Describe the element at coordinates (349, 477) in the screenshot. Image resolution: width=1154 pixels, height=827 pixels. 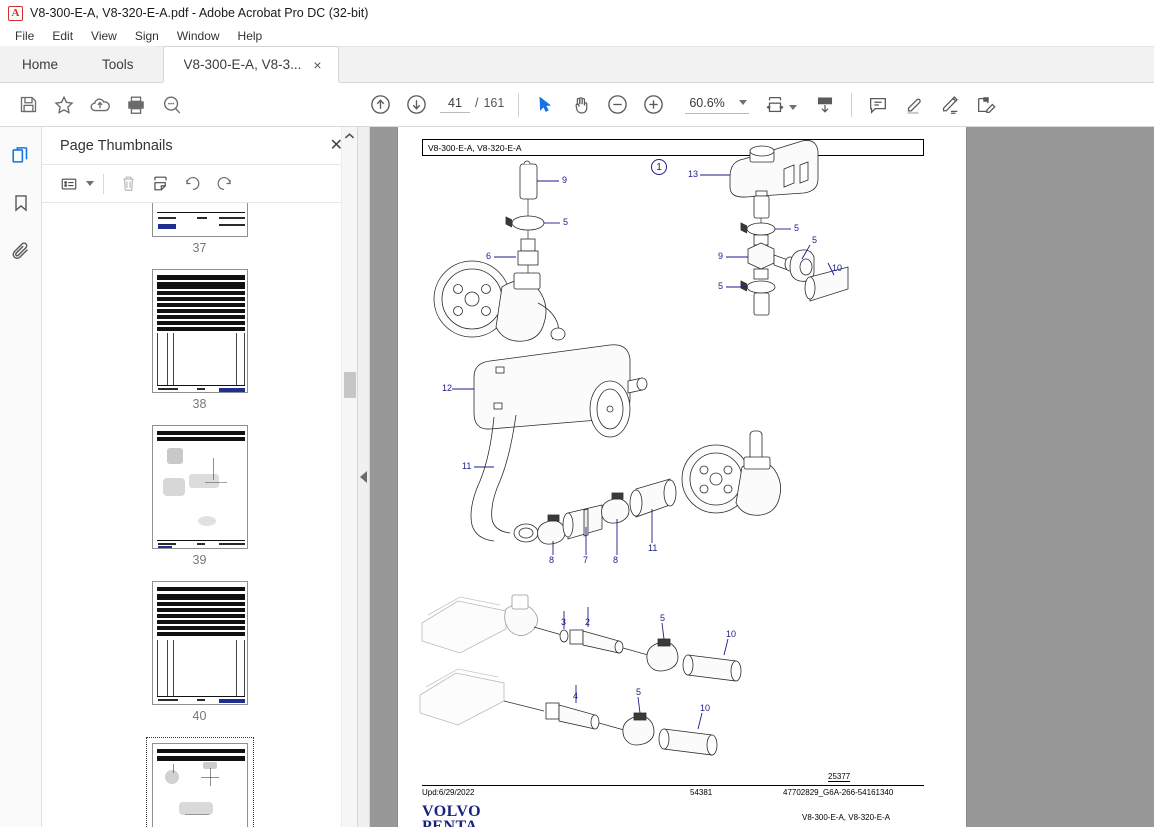
I see `thumbnail-scrollbar` at that location.